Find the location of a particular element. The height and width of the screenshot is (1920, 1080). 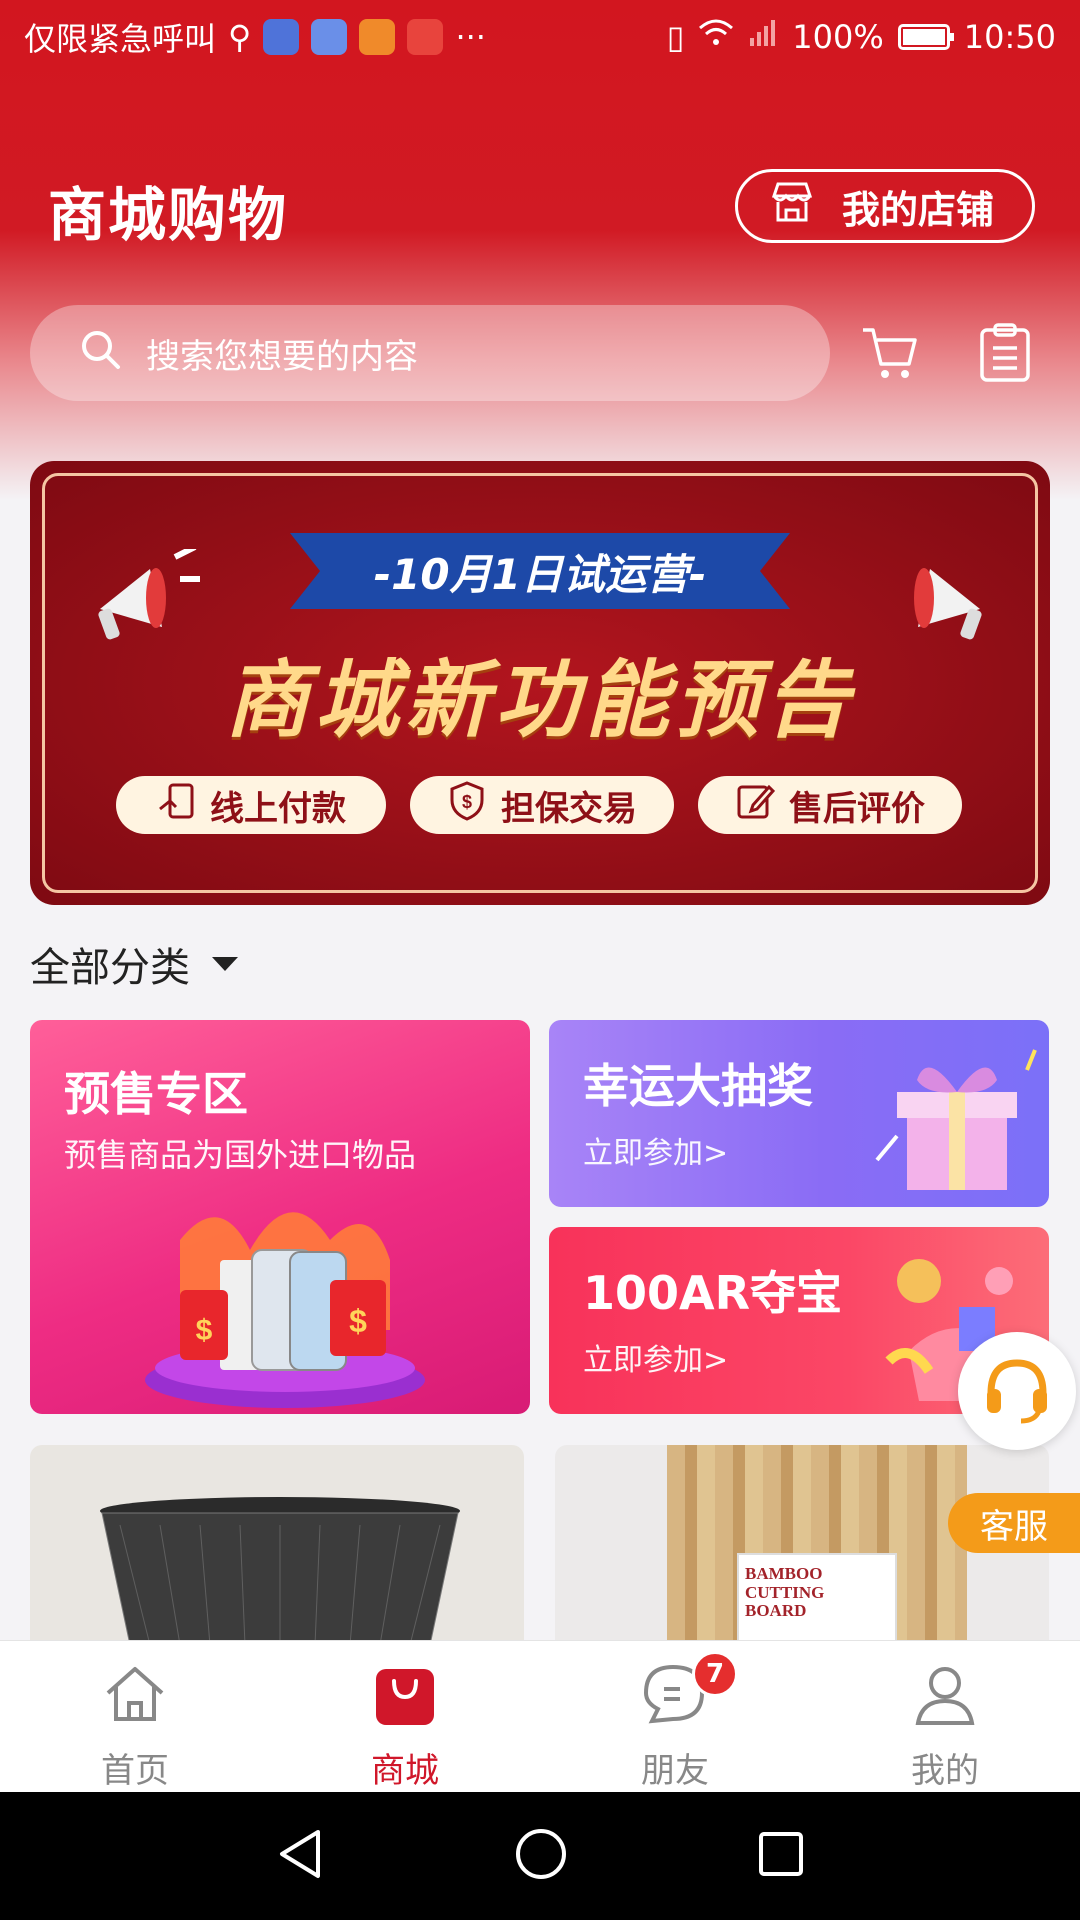

bottom-tab-bar: 首页 商城 7 朋友 我的 is located at coordinates (540, 1716).